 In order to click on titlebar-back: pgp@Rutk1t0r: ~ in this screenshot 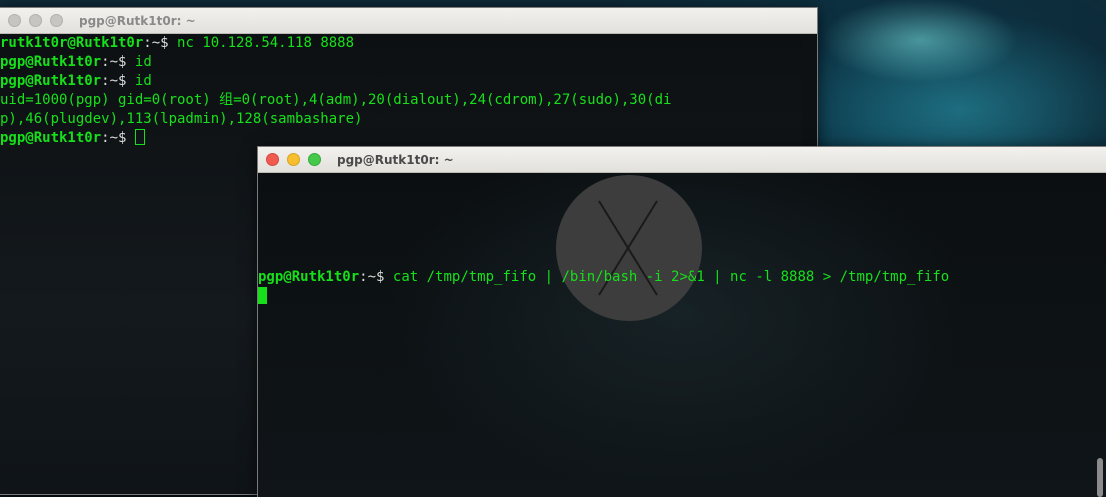, I will do `click(408, 21)`.